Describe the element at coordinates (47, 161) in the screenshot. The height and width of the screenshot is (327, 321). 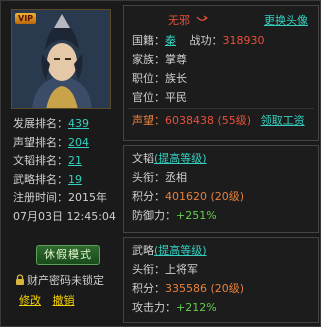
I see `stat-wentao-rank: 文韬排名：21` at that location.